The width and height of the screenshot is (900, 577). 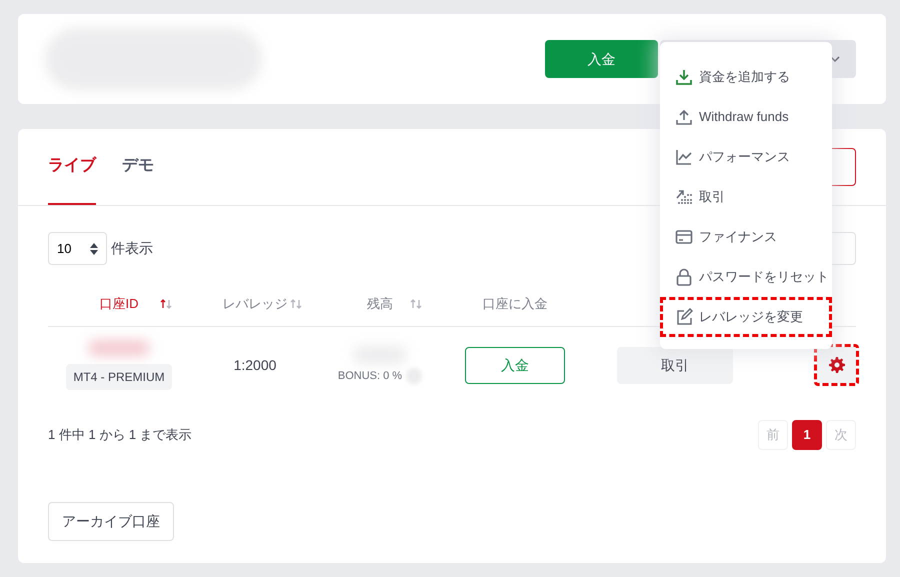 I want to click on account-type-tag: MT4 - PREMIUM, so click(x=119, y=377).